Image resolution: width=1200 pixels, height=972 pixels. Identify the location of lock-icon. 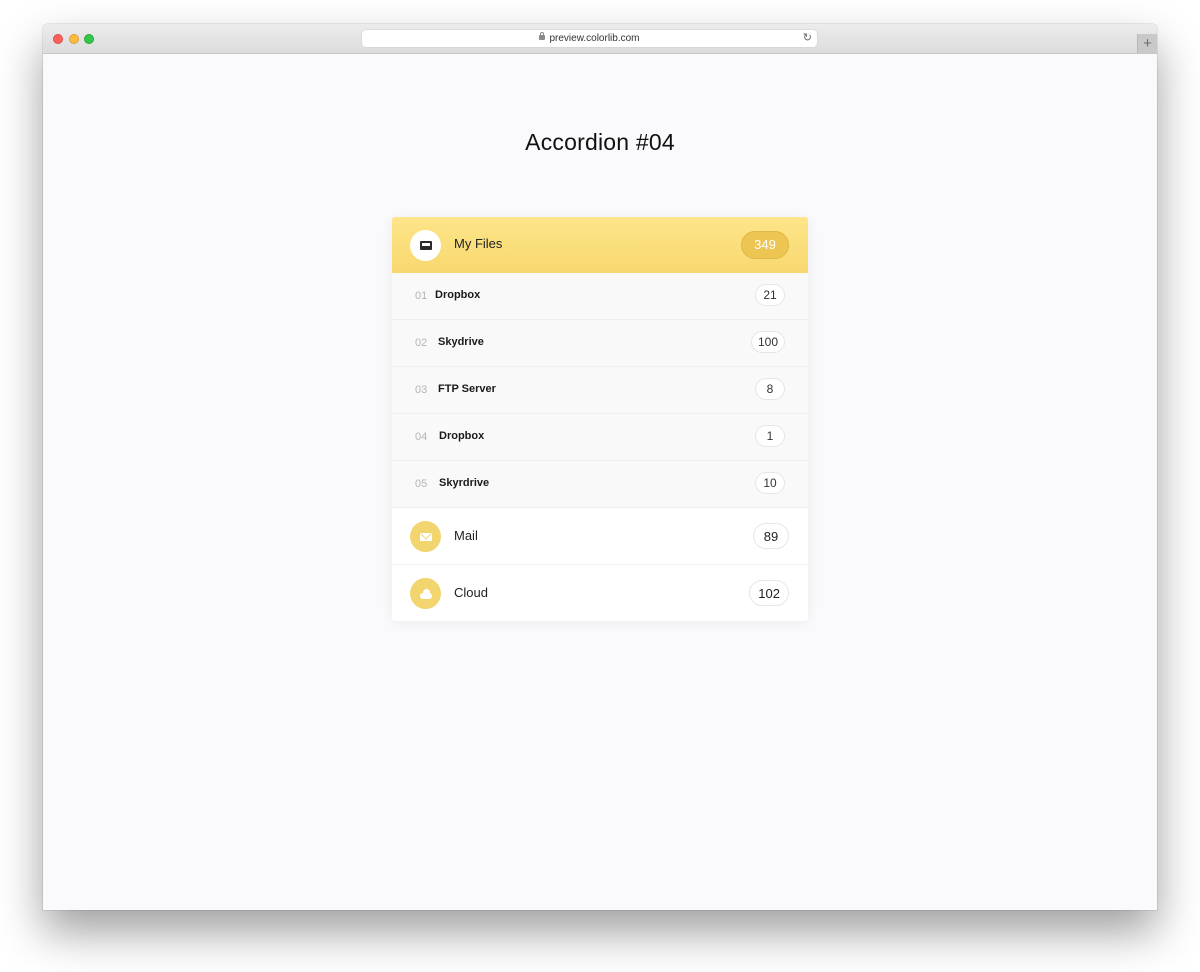
(542, 36).